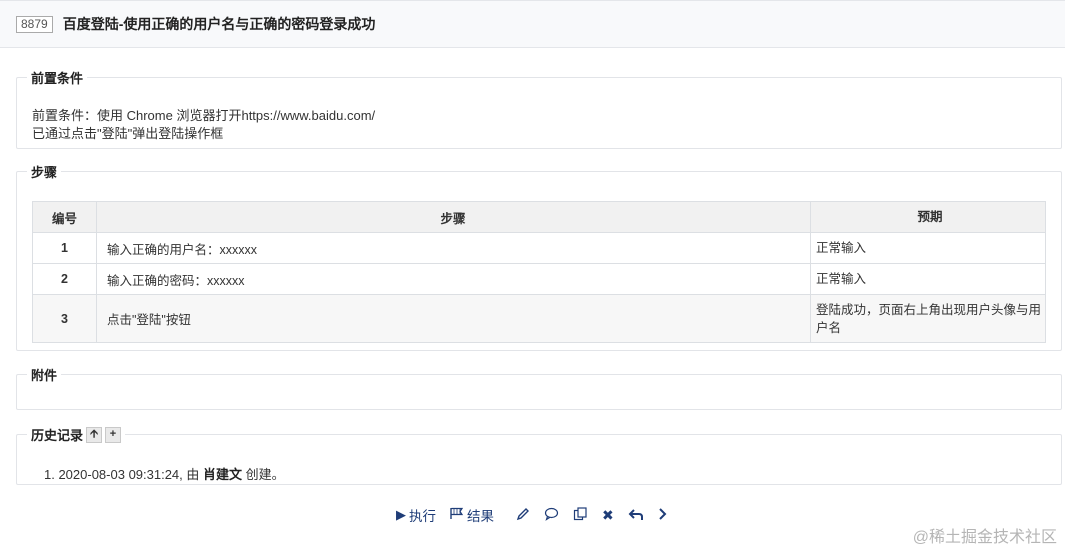 This screenshot has width=1065, height=553. What do you see at coordinates (128, 133) in the screenshot?
I see `precondition-line-2: 已通过点击"登陆"弹出登陆操作框` at bounding box center [128, 133].